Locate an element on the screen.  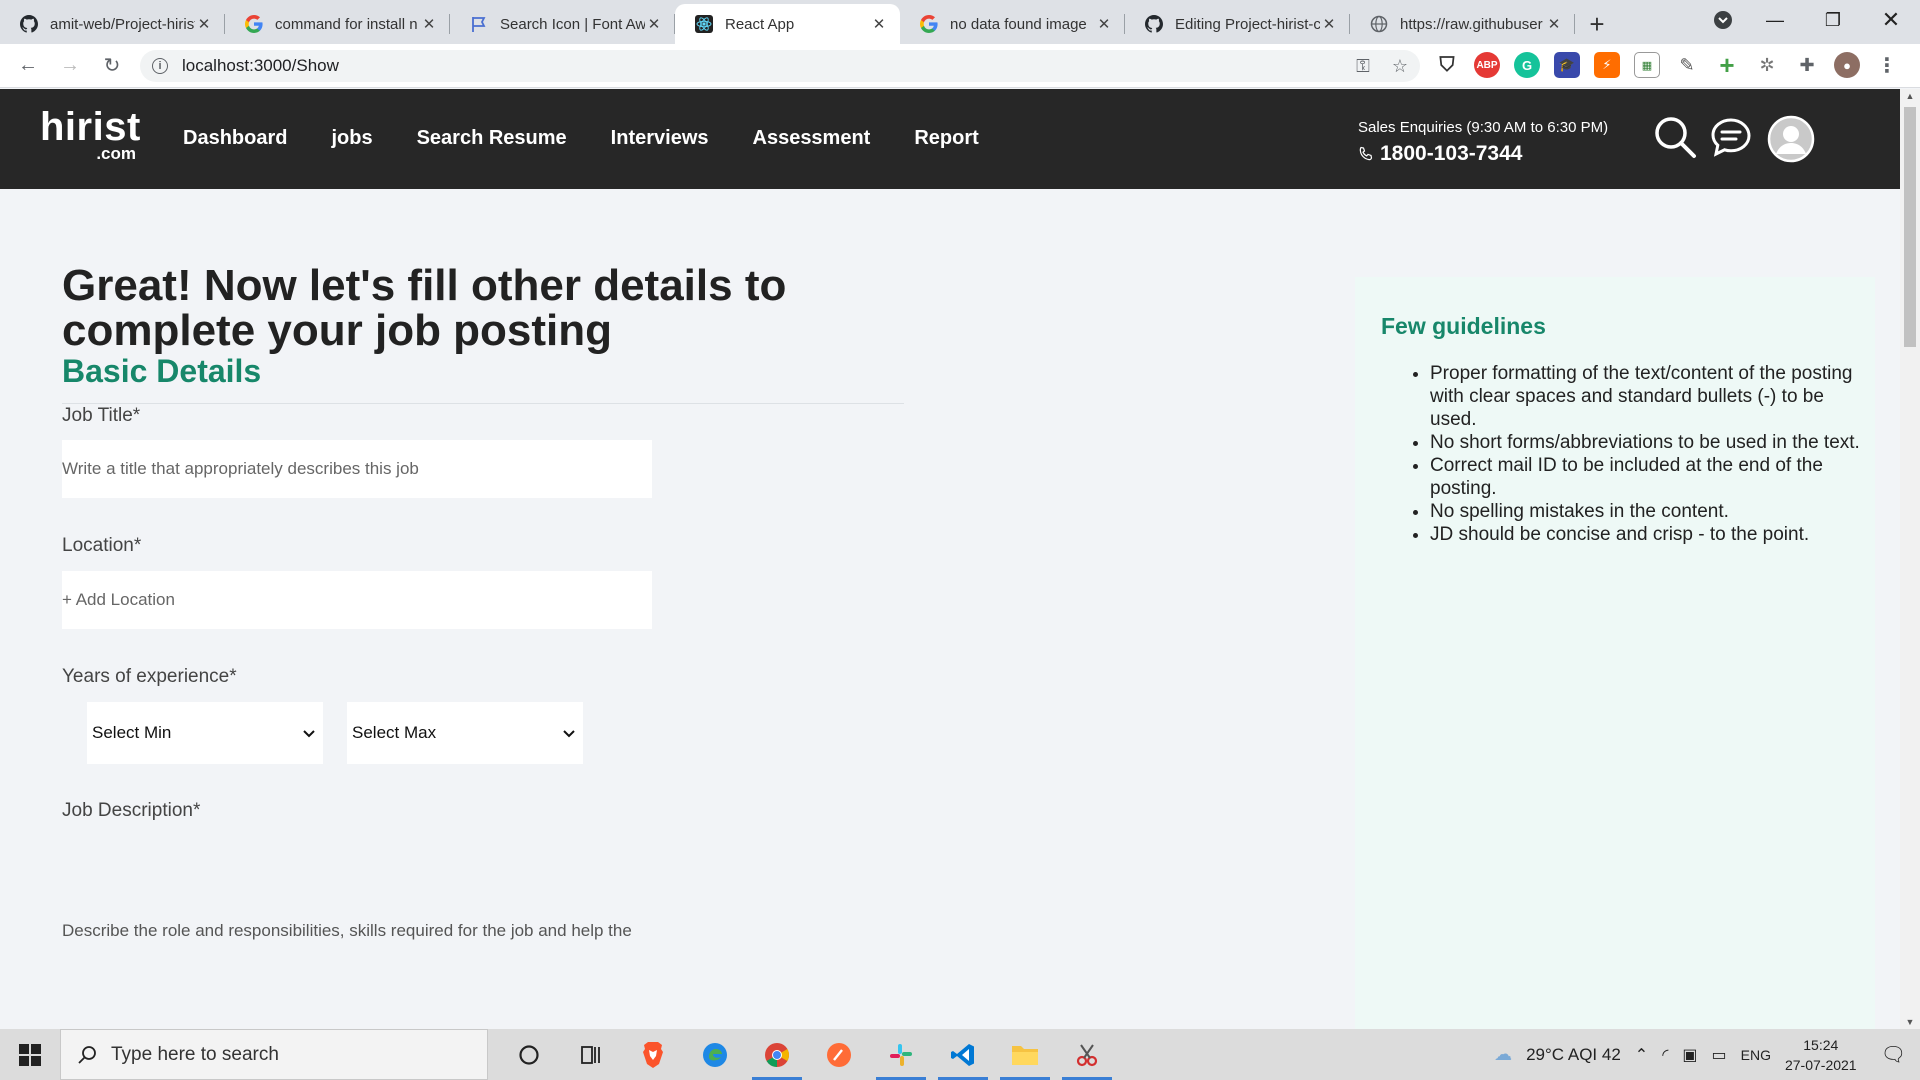
browser-tab: Editing Project-hirist-c ✕ is located at coordinates (1237, 24).